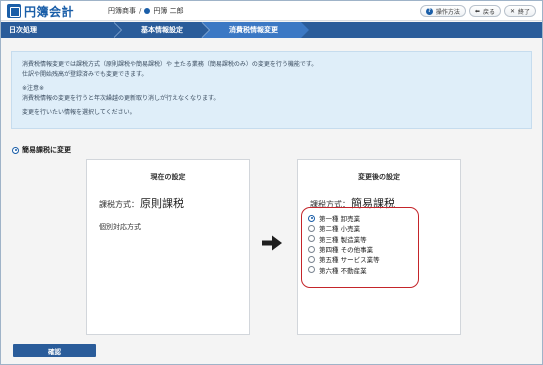 This screenshot has height=365, width=543. I want to click on top-header: 円簿会計 円簿商事 / 円簿 二郎 ? 操作方法 ⬅ 戻る ✕ 終了, so click(271, 11).